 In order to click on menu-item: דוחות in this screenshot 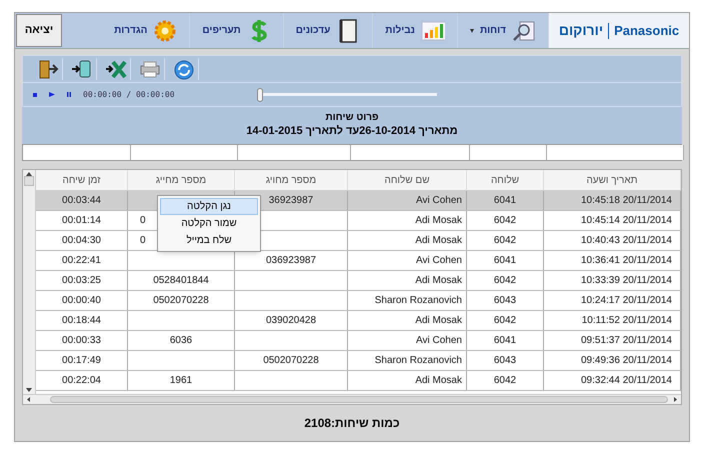, I will do `click(503, 30)`.